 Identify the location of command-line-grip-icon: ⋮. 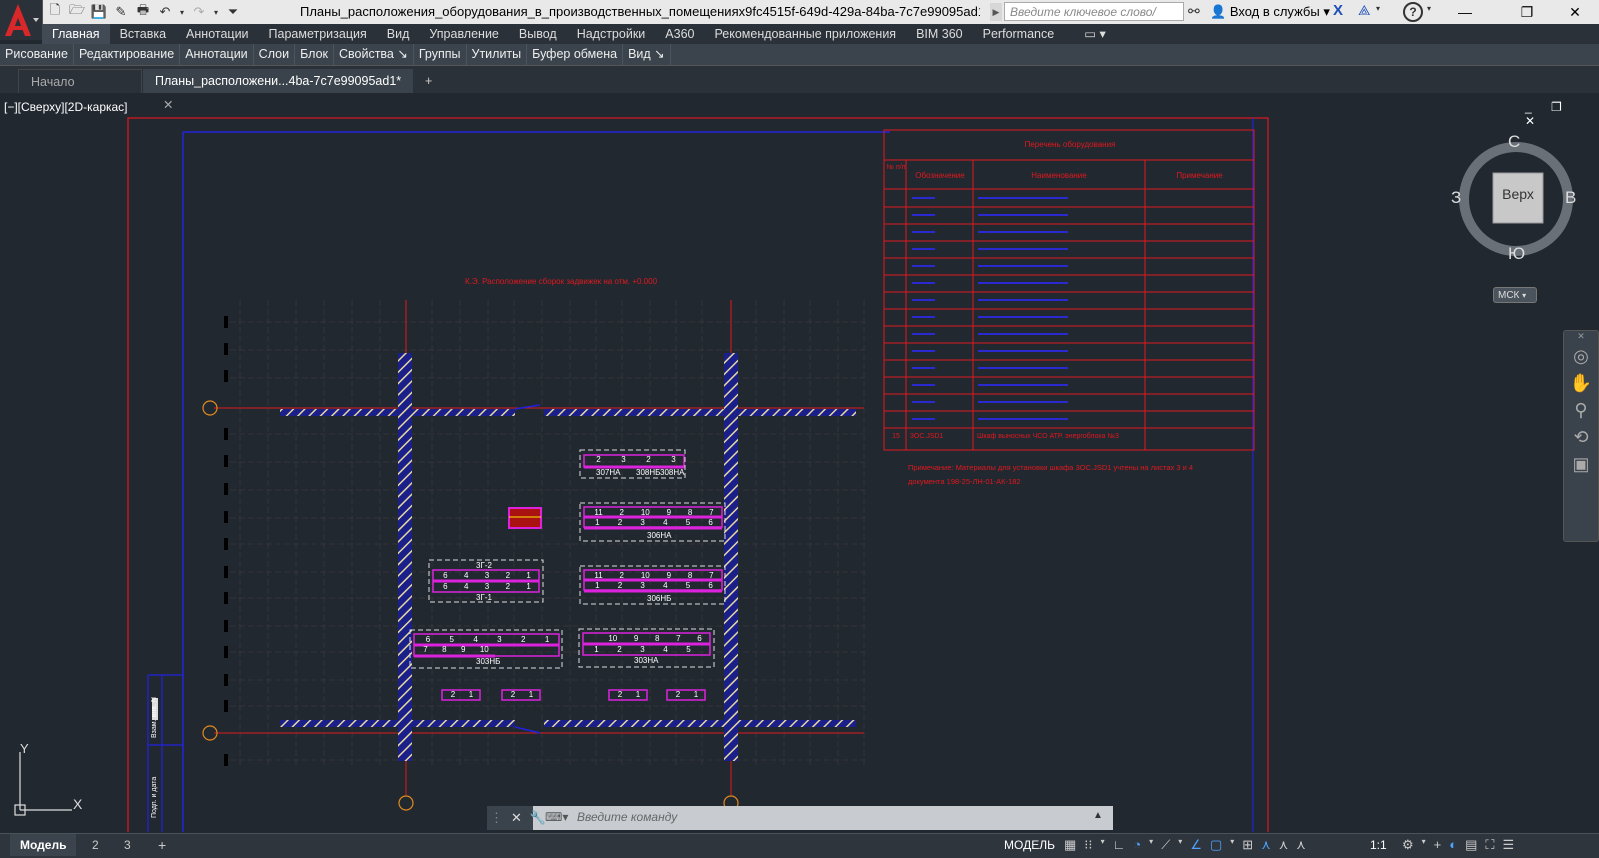
(496, 818).